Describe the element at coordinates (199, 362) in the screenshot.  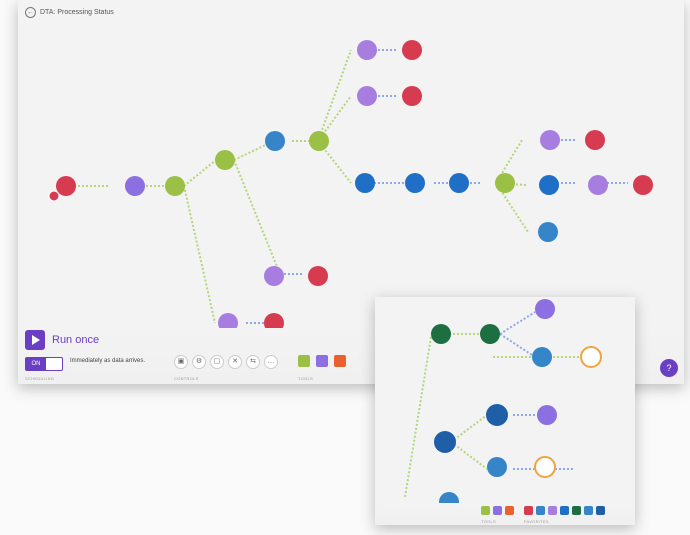
I see `settings-icon: ⚙` at that location.